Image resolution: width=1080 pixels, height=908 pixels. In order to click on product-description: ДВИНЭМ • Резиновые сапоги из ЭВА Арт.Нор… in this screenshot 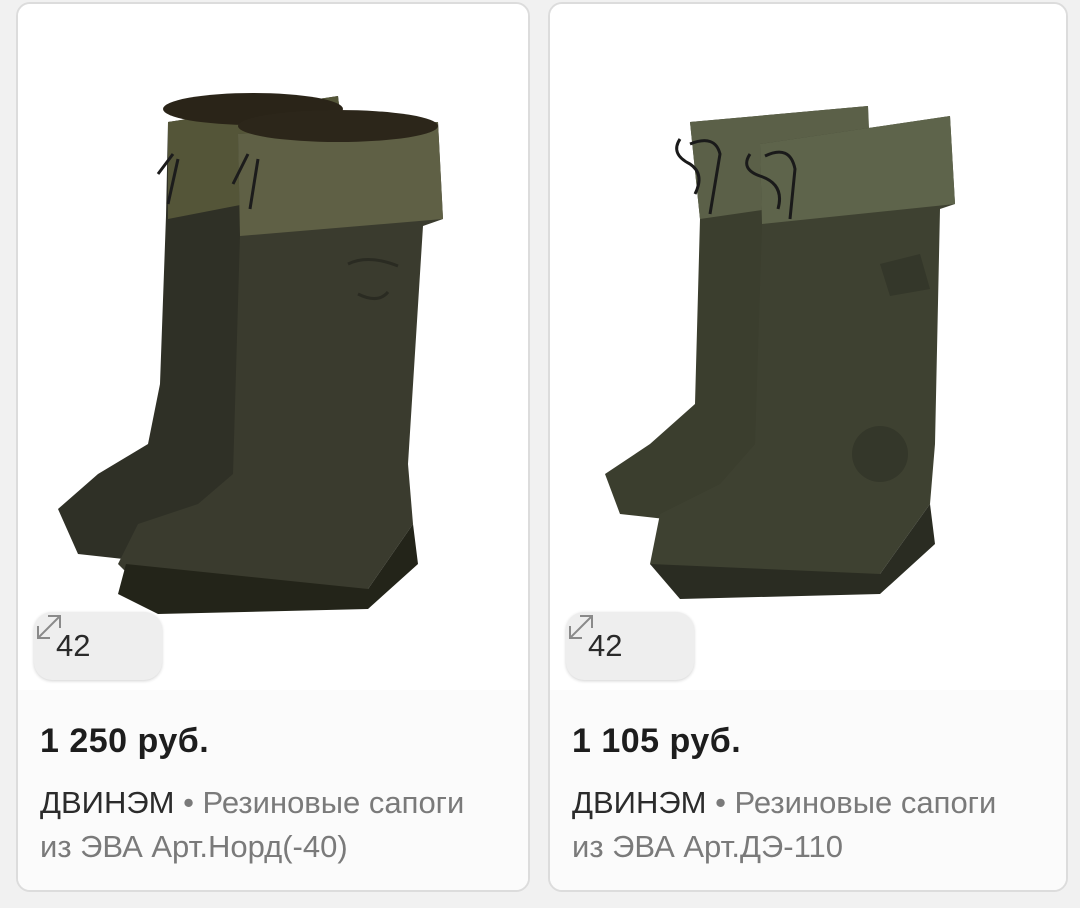, I will do `click(270, 825)`.